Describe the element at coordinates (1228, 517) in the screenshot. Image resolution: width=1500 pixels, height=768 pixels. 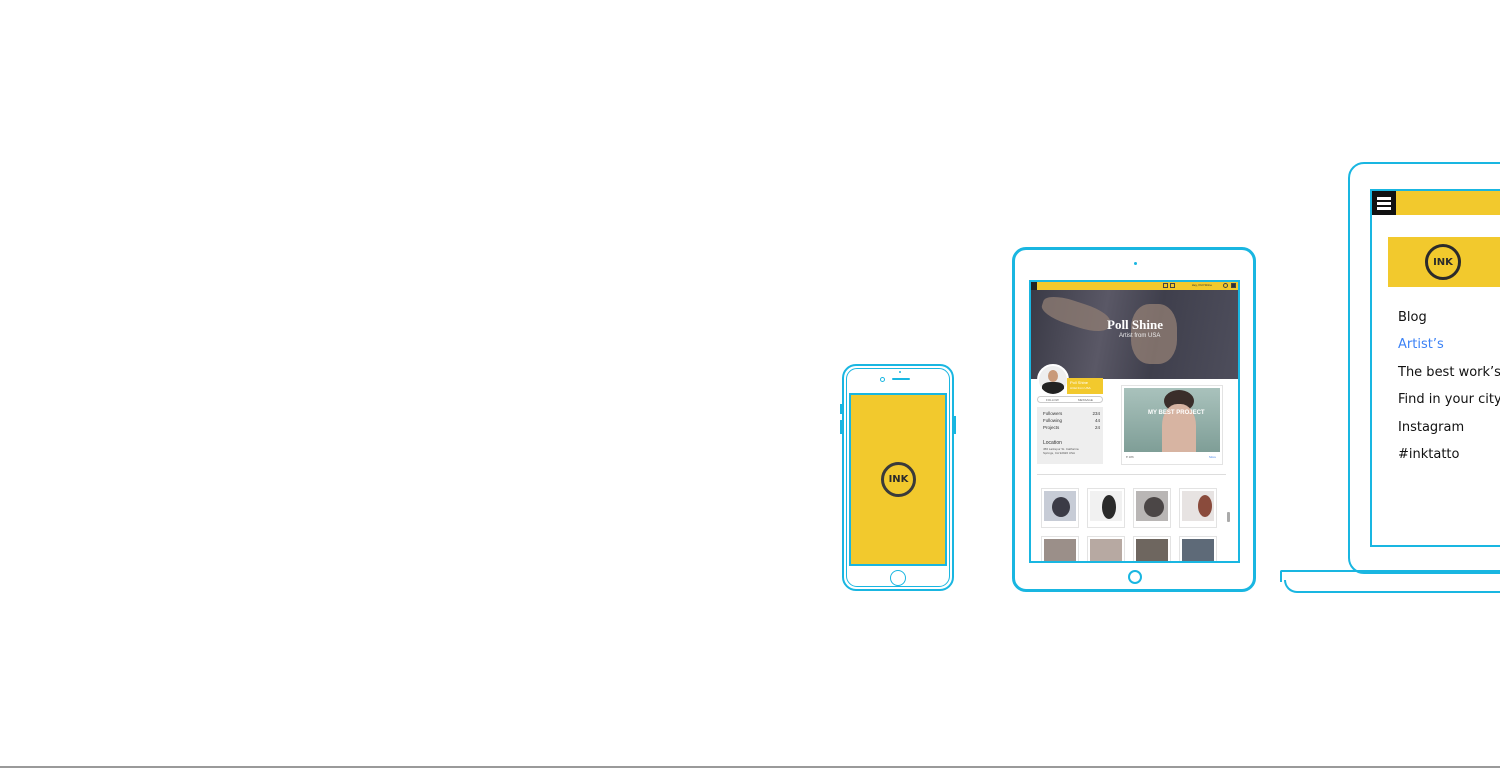
I see `scrollbar` at that location.